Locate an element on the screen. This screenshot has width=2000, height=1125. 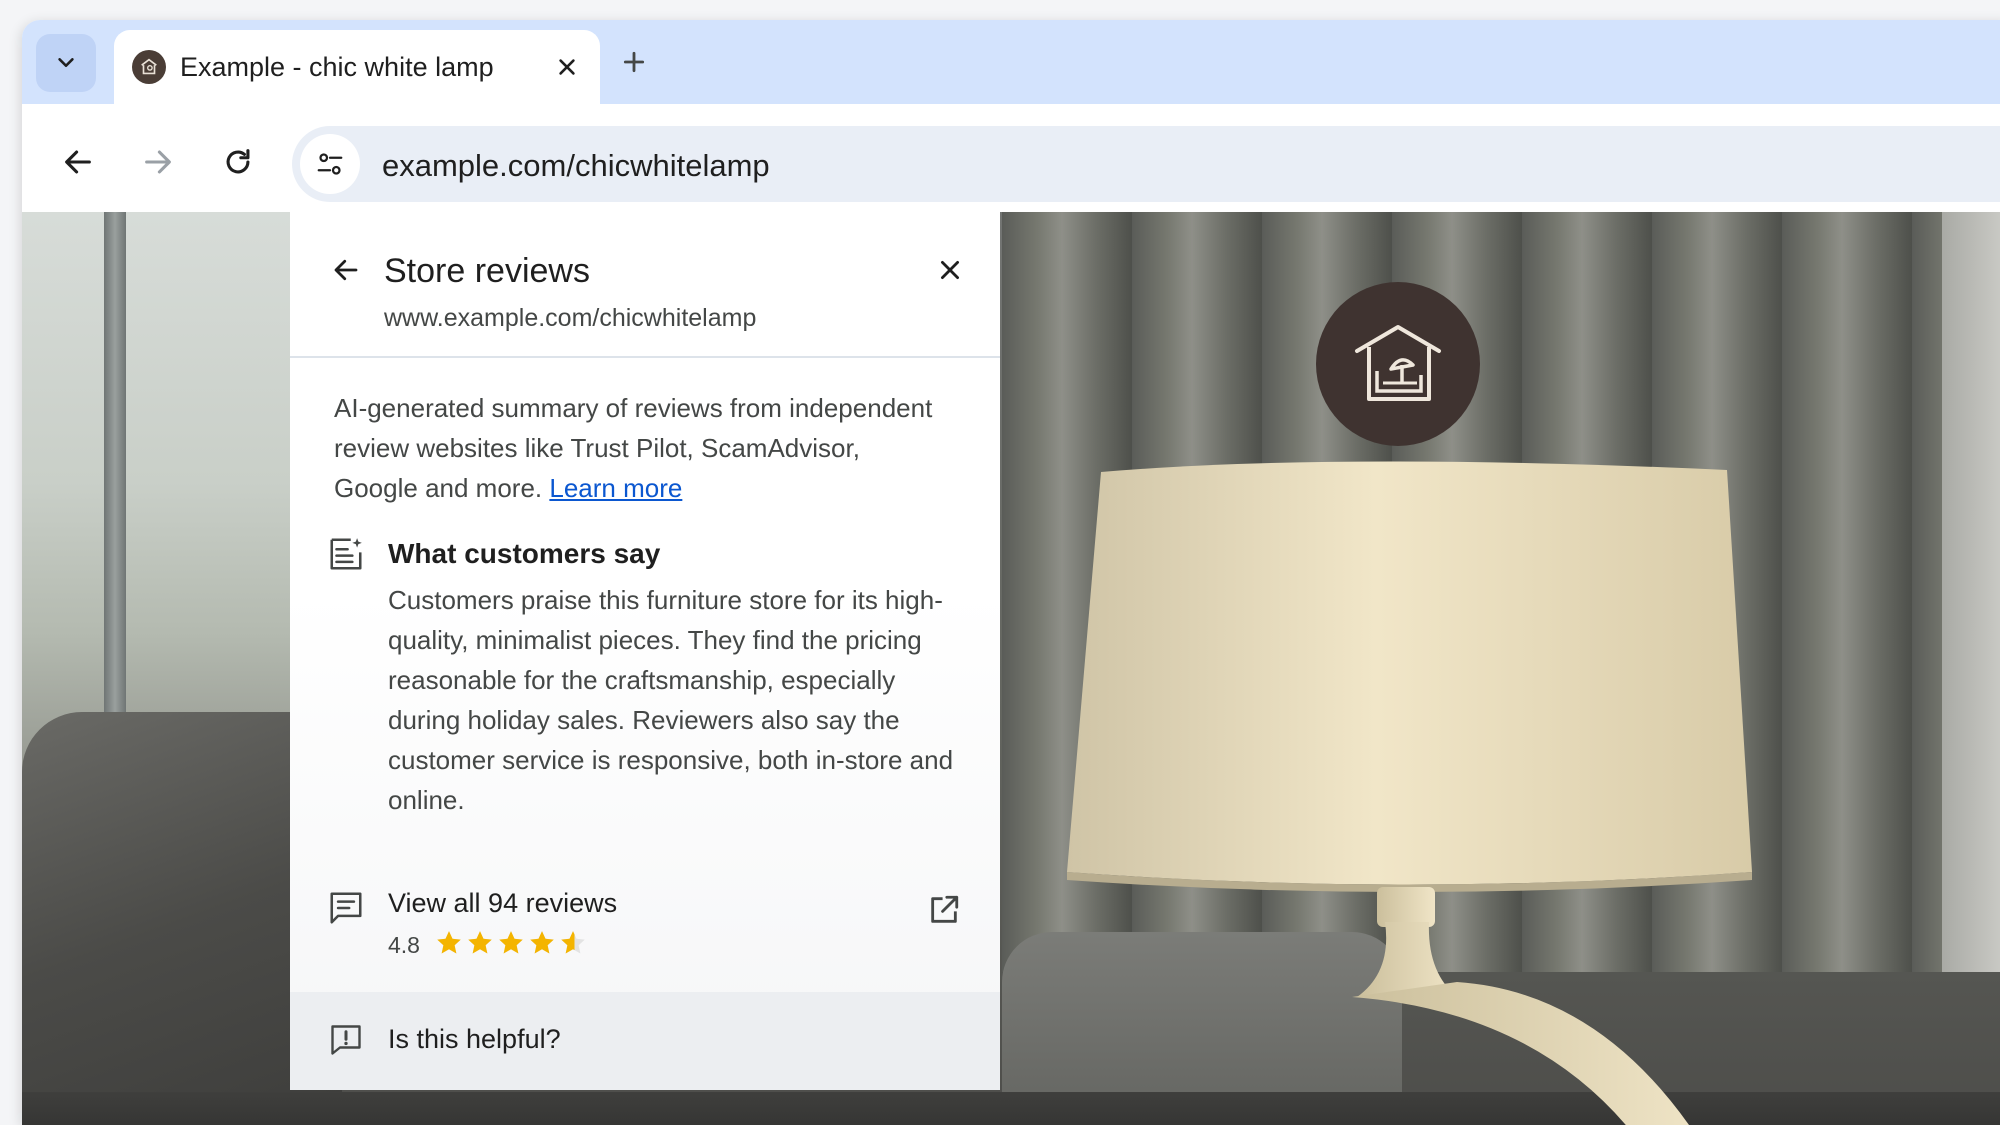
chevron-down-icon is located at coordinates (66, 63).